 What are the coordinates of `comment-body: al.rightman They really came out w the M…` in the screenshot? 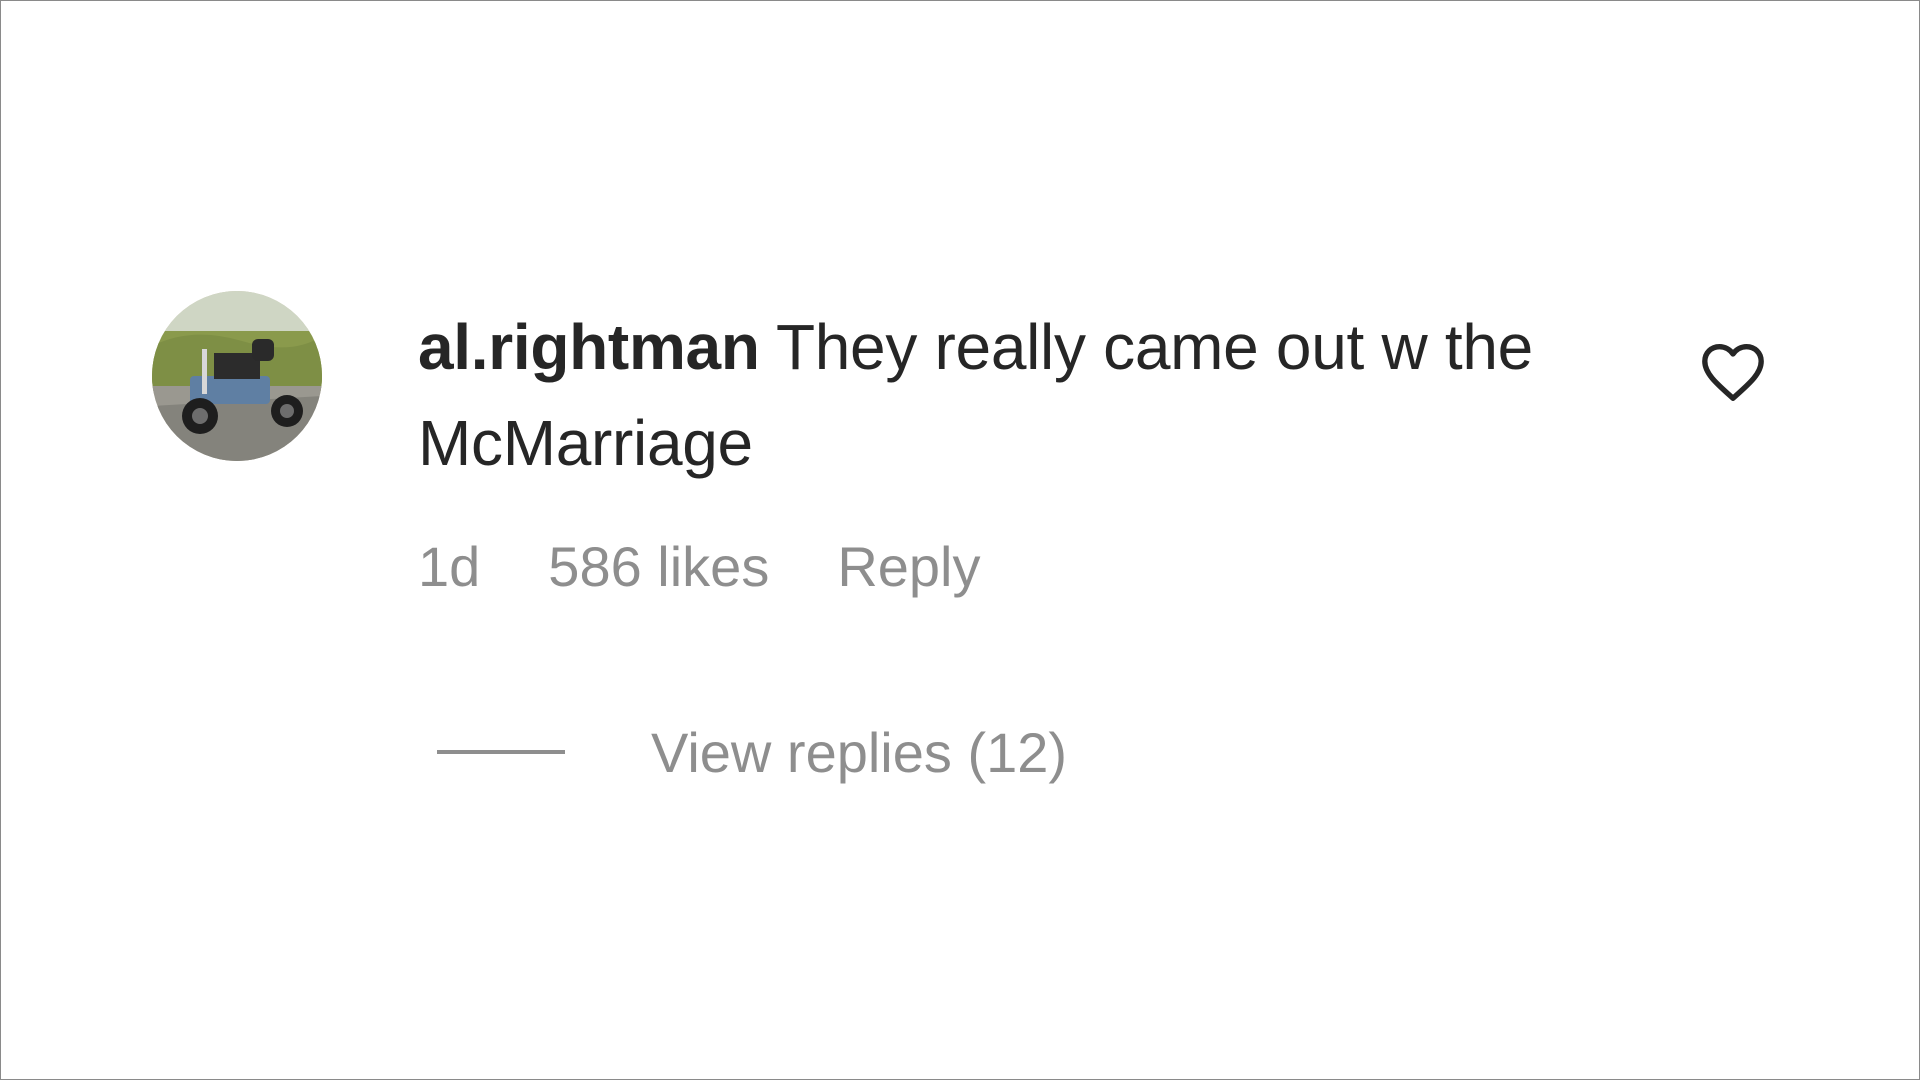 It's located at (1008, 395).